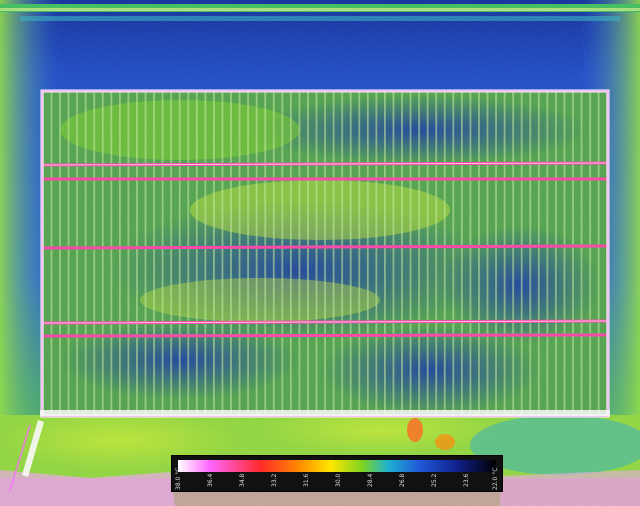  What do you see at coordinates (337, 466) in the screenshot?
I see `color-gradient` at bounding box center [337, 466].